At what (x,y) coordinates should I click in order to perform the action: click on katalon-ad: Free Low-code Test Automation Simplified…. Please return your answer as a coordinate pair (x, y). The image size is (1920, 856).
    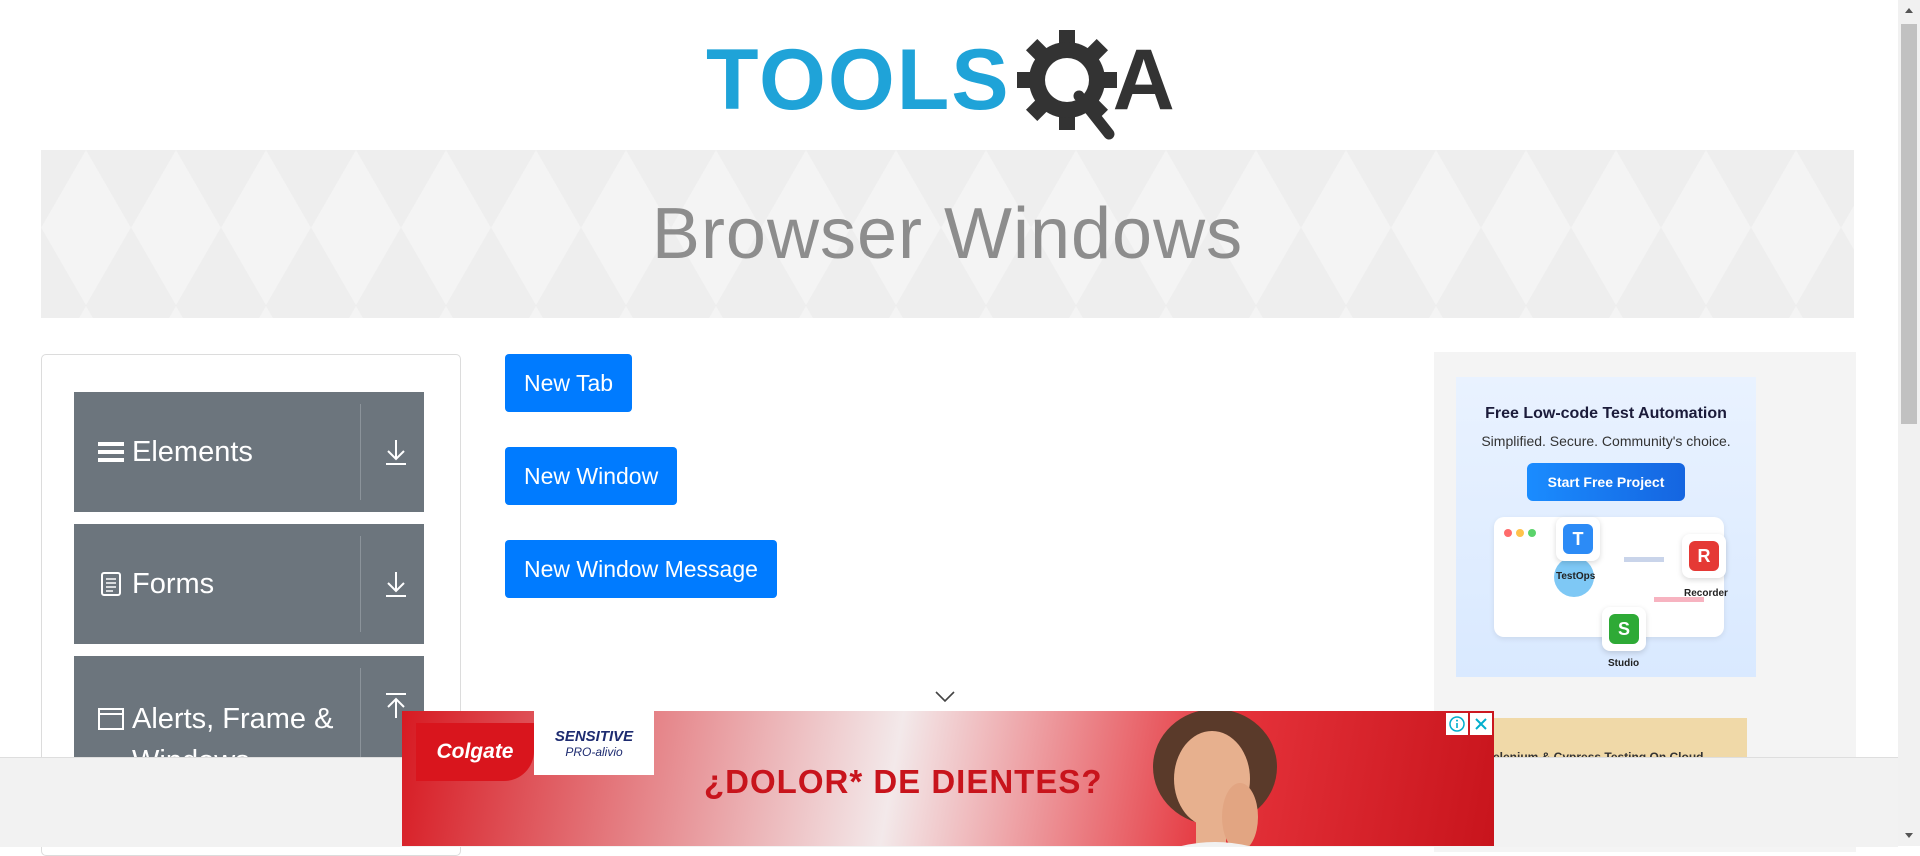
    Looking at the image, I should click on (1606, 527).